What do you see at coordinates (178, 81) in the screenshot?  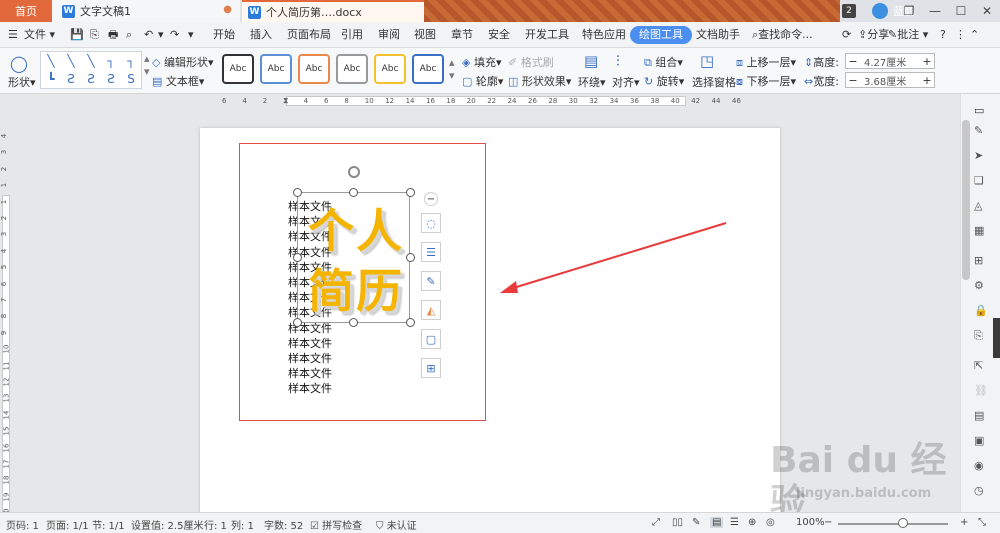 I see `text-box-button: ▤ 文本框▾` at bounding box center [178, 81].